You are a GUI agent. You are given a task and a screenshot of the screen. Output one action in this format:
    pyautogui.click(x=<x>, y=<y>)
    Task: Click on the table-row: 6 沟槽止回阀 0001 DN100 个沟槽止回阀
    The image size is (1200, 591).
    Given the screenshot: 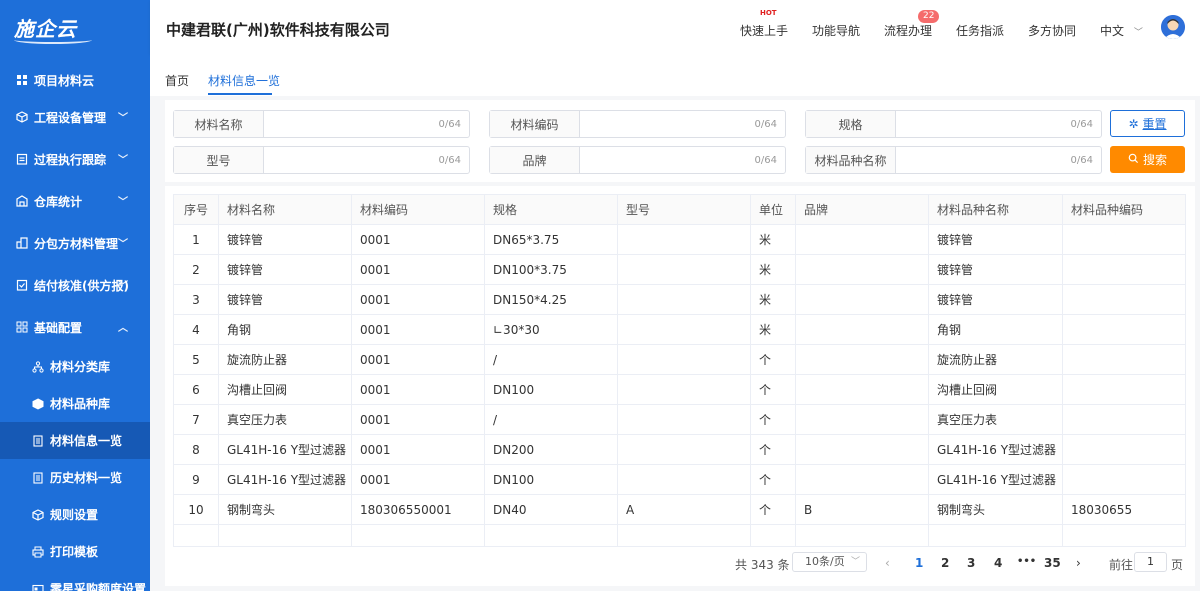 What is the action you would take?
    pyautogui.click(x=679, y=389)
    